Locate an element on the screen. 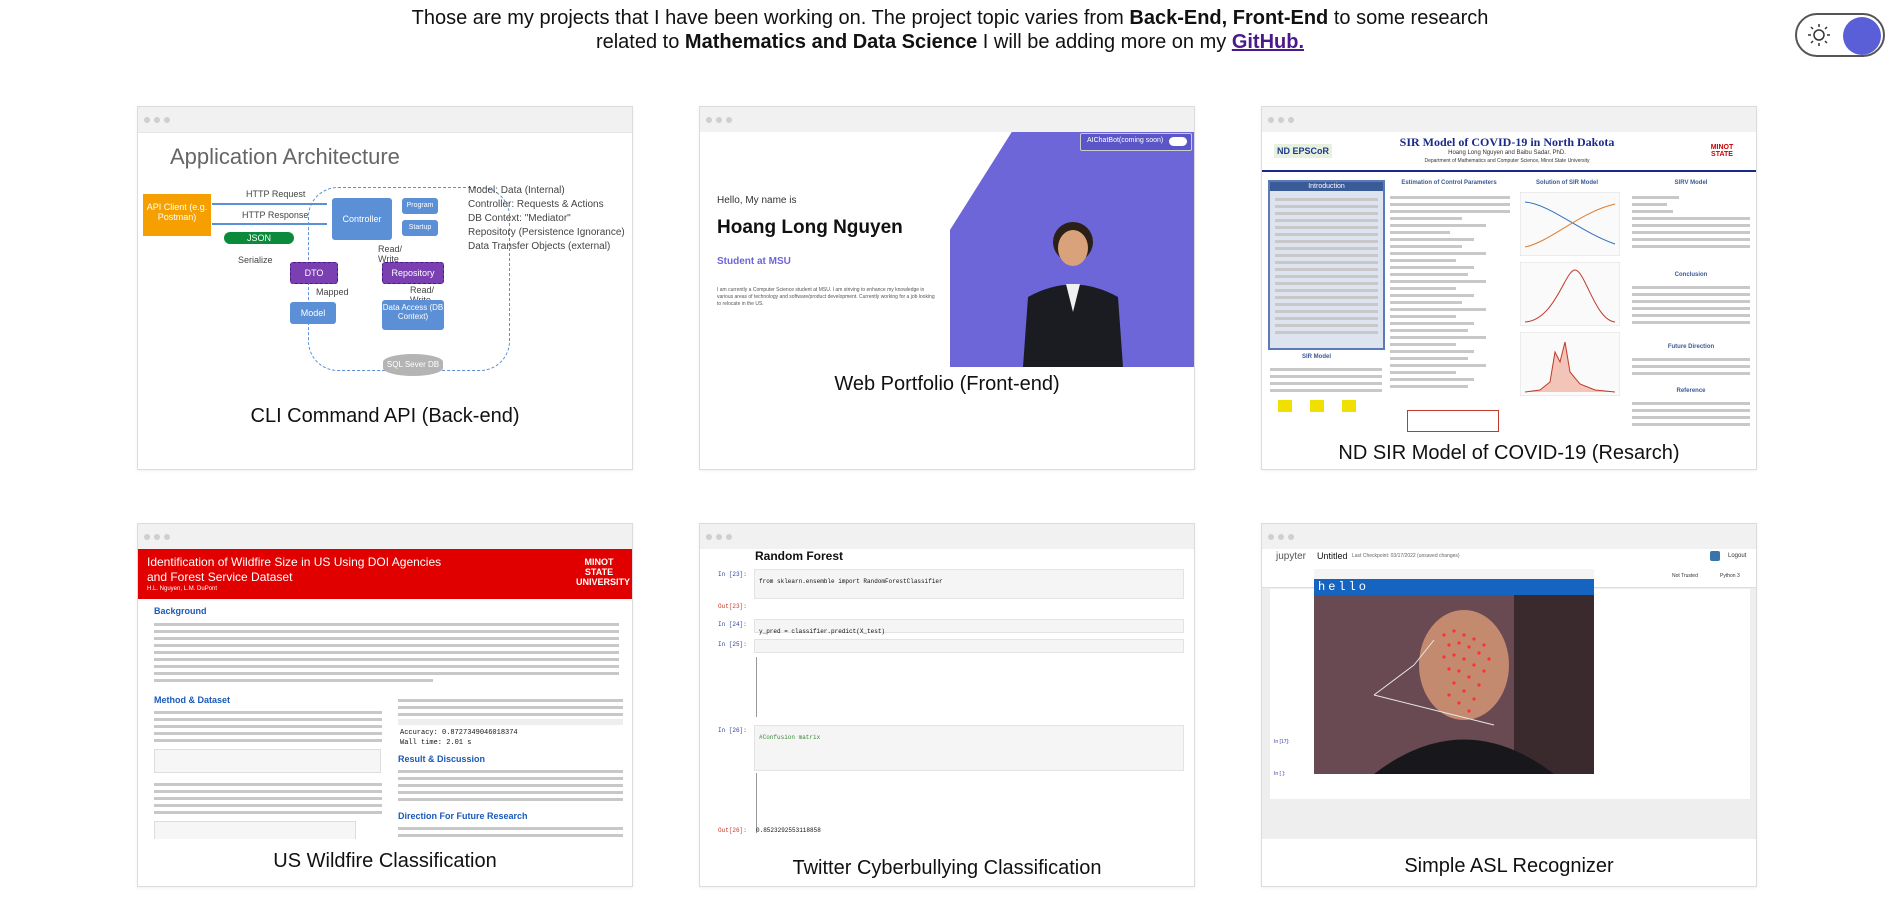  poster-title: SIR Model of COVID-19 in North Dakota is located at coordinates (1507, 142).